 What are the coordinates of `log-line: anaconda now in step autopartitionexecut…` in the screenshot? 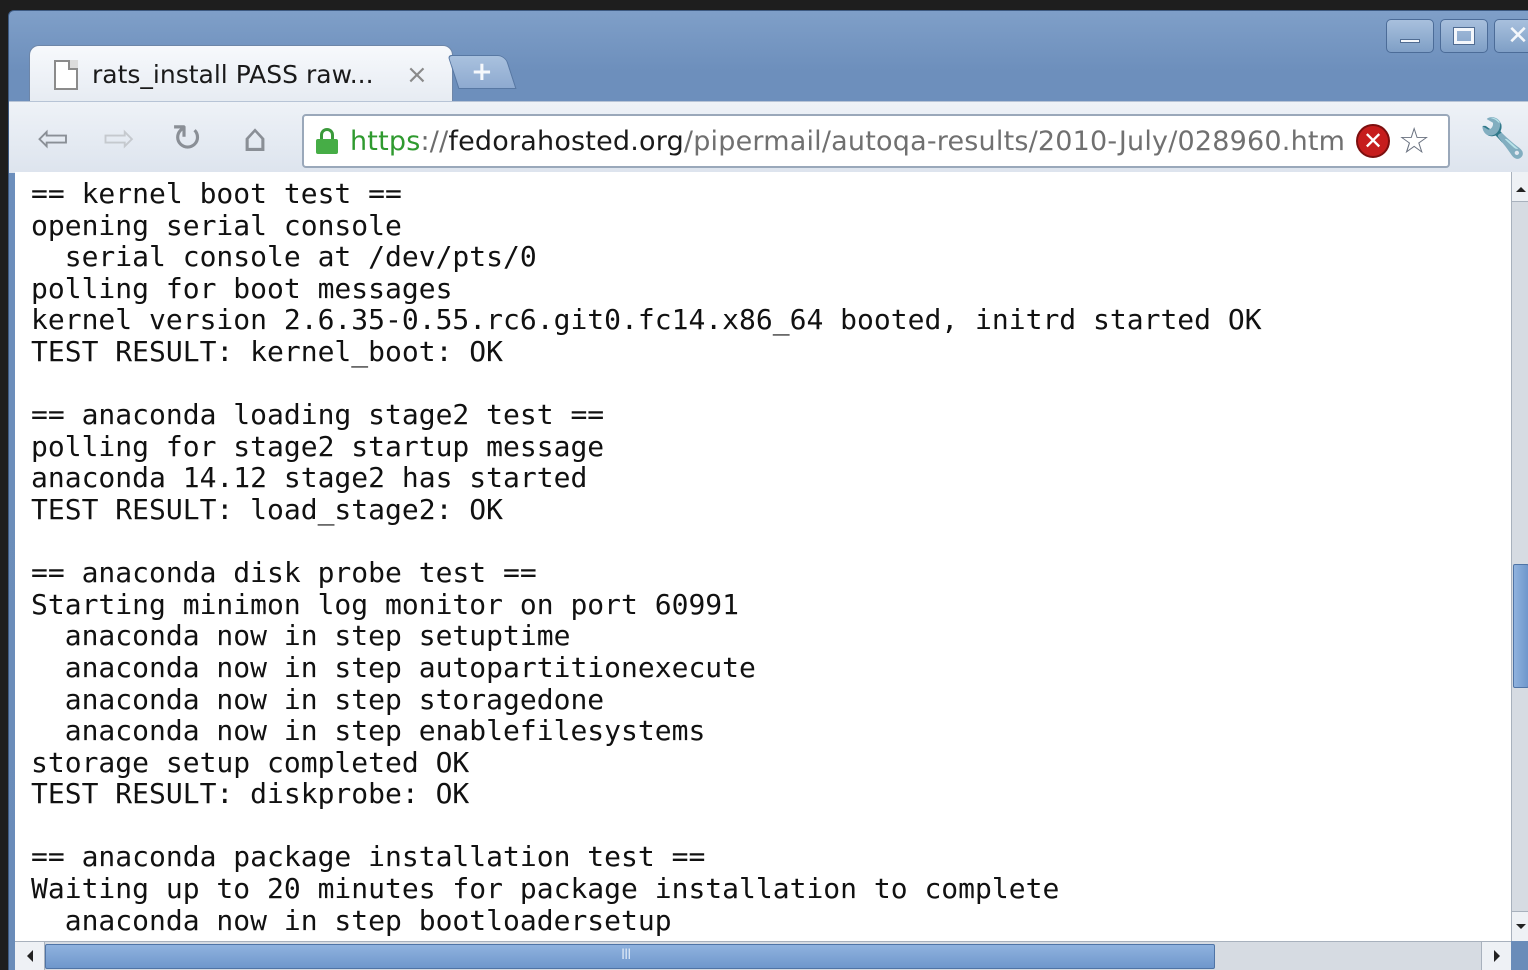 It's located at (393, 667).